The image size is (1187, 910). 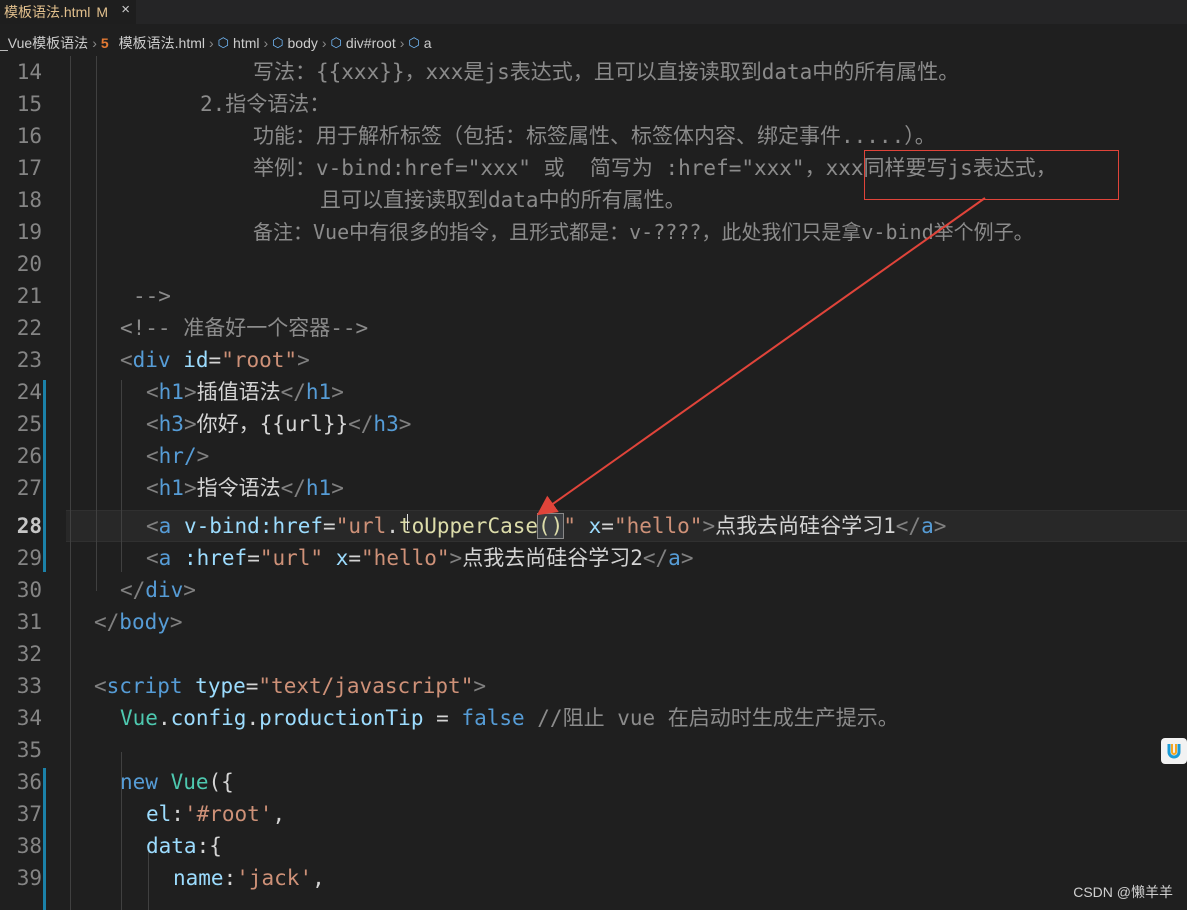 I want to click on text-cursor-icon, so click(x=408, y=522).